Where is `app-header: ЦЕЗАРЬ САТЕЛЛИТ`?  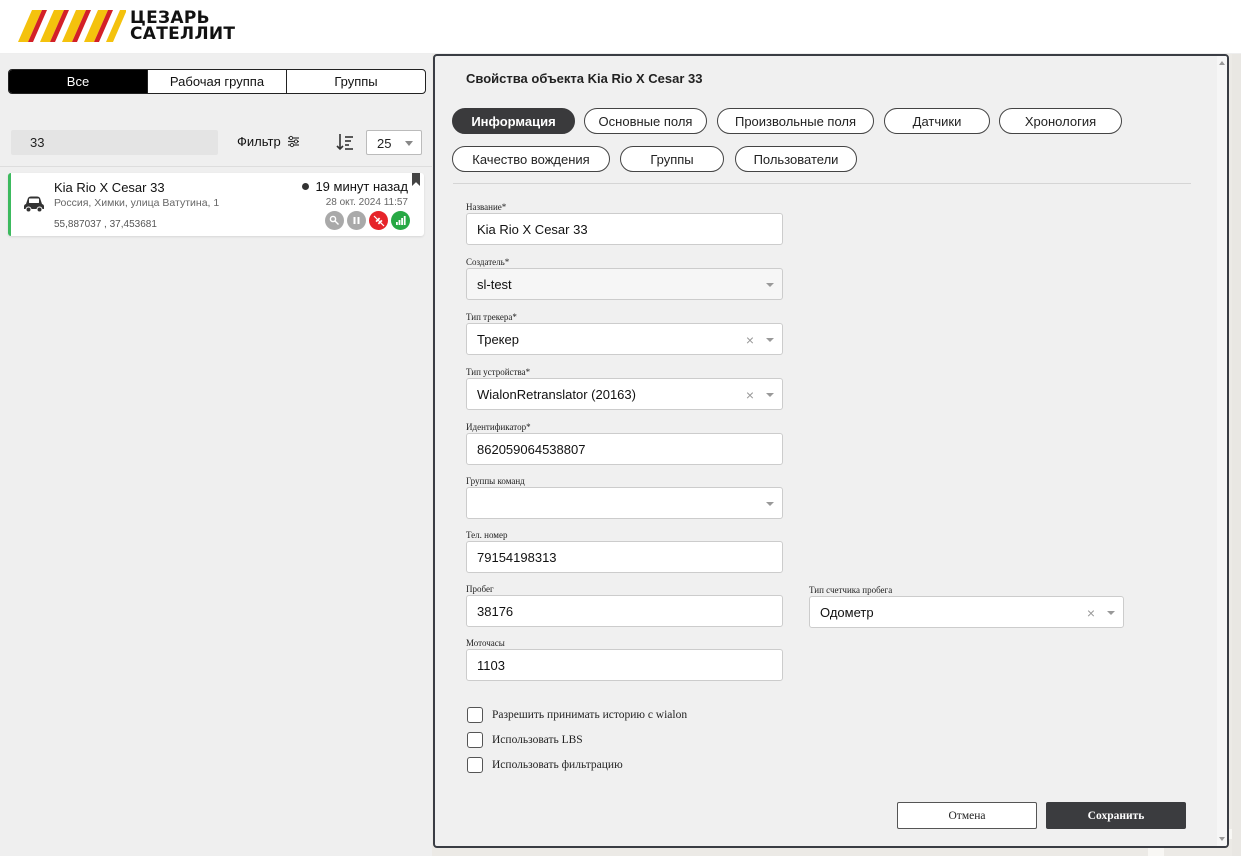 app-header: ЦЕЗАРЬ САТЕЛЛИТ is located at coordinates (620, 27).